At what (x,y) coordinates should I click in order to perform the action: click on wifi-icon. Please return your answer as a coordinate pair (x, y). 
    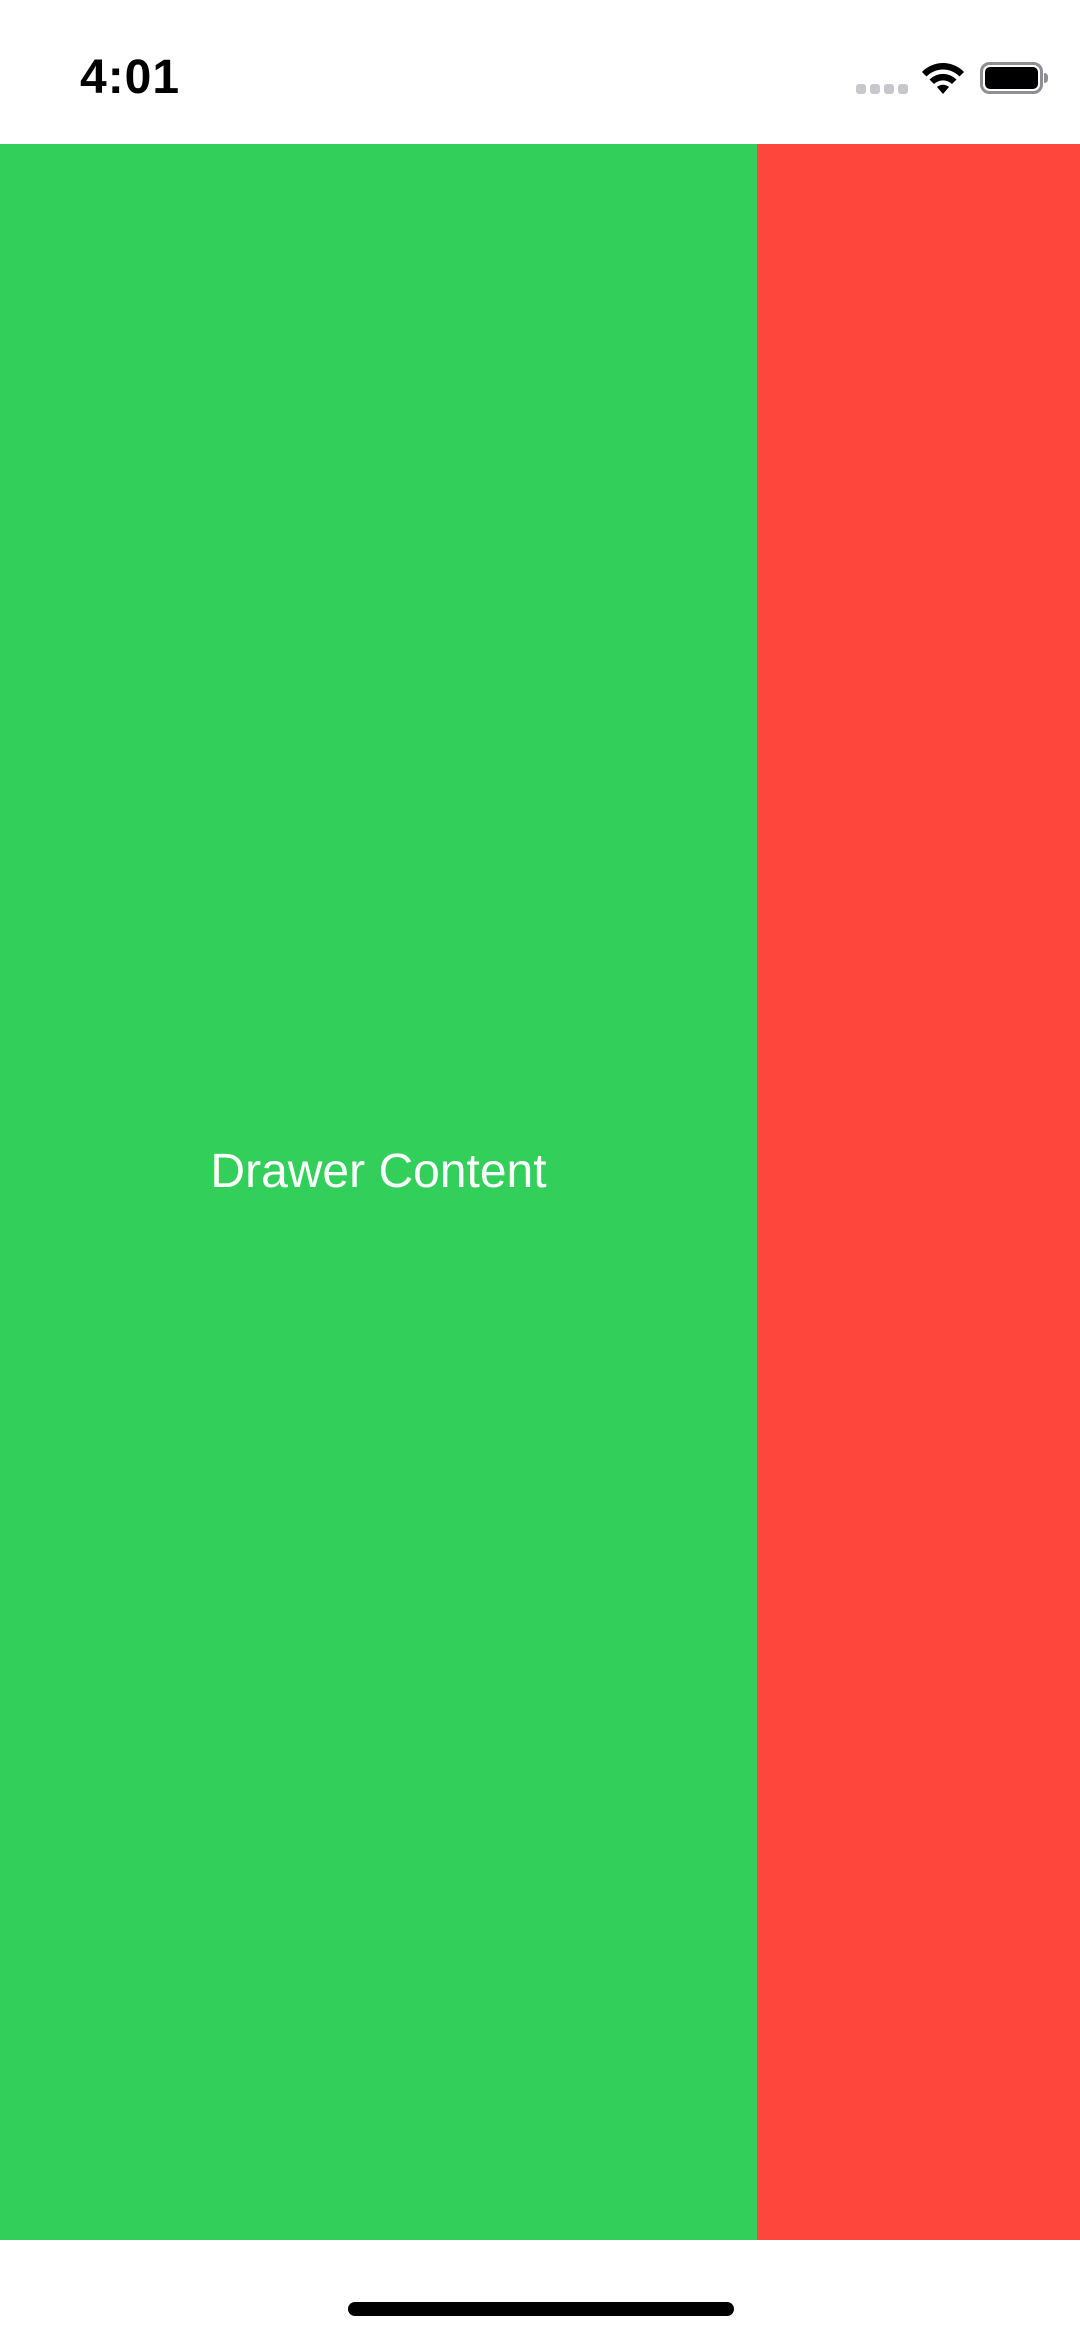
    Looking at the image, I should click on (943, 78).